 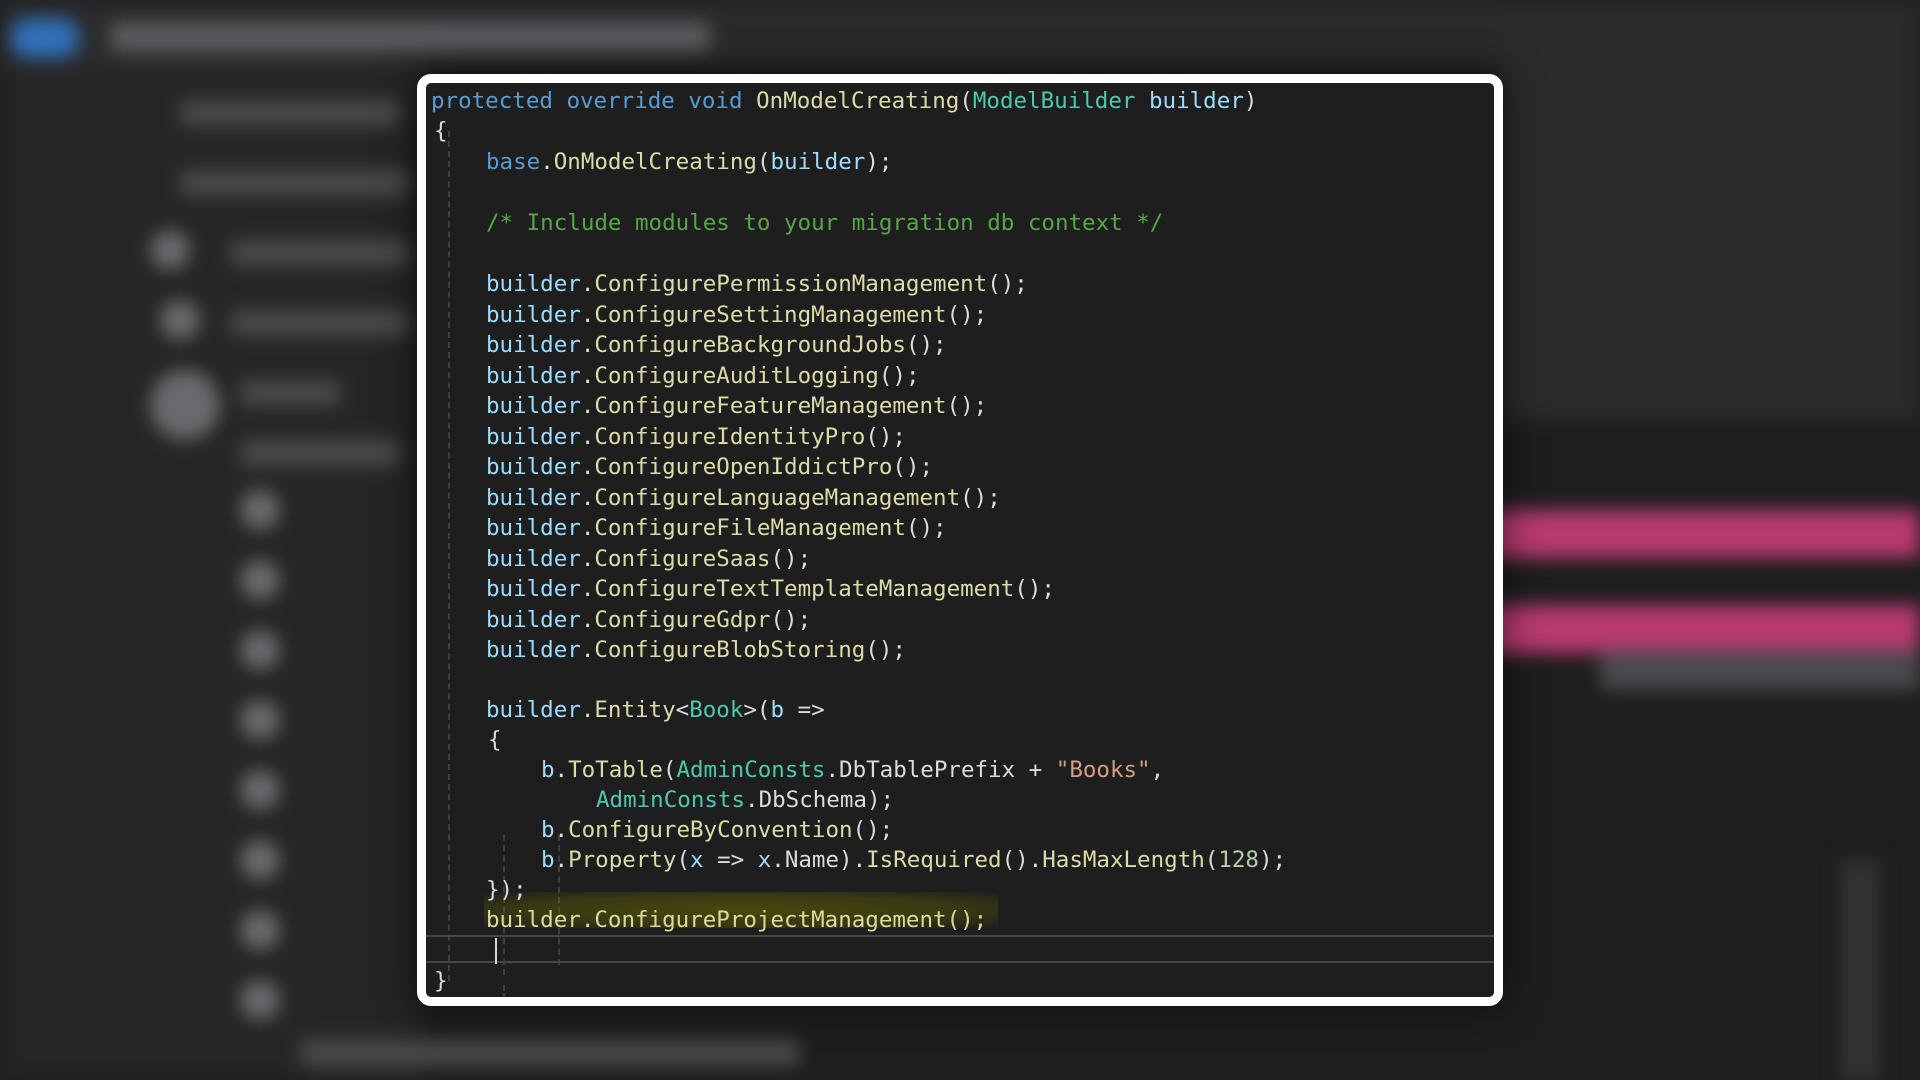 I want to click on configure-module-line: builder.ConfigureIdentityPro();, so click(x=696, y=436).